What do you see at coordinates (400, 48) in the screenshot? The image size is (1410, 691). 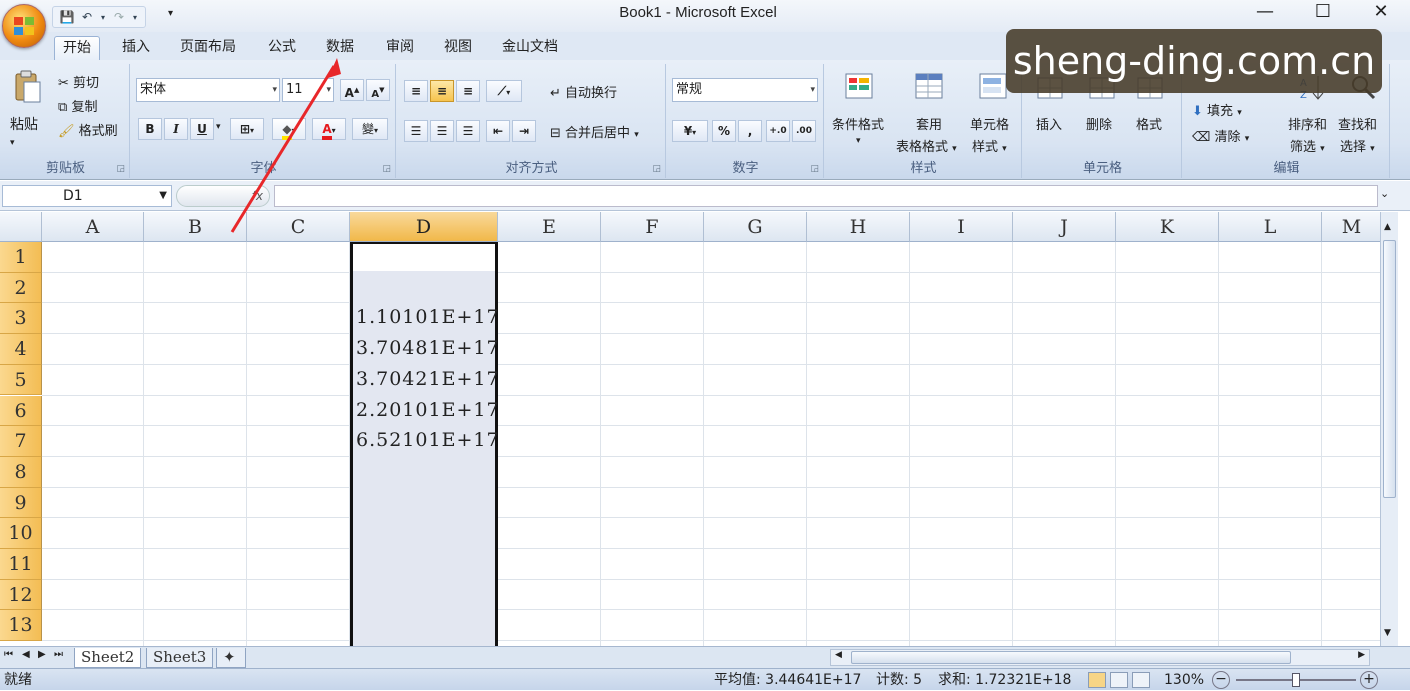 I see `tab-review: 审阅` at bounding box center [400, 48].